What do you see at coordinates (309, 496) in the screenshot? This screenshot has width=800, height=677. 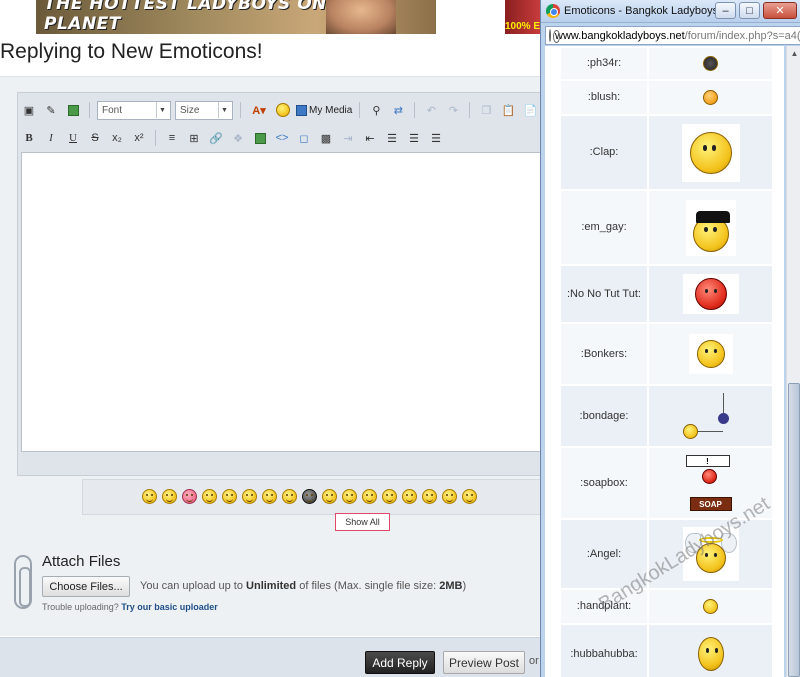 I see `smiley-ninja-icon` at bounding box center [309, 496].